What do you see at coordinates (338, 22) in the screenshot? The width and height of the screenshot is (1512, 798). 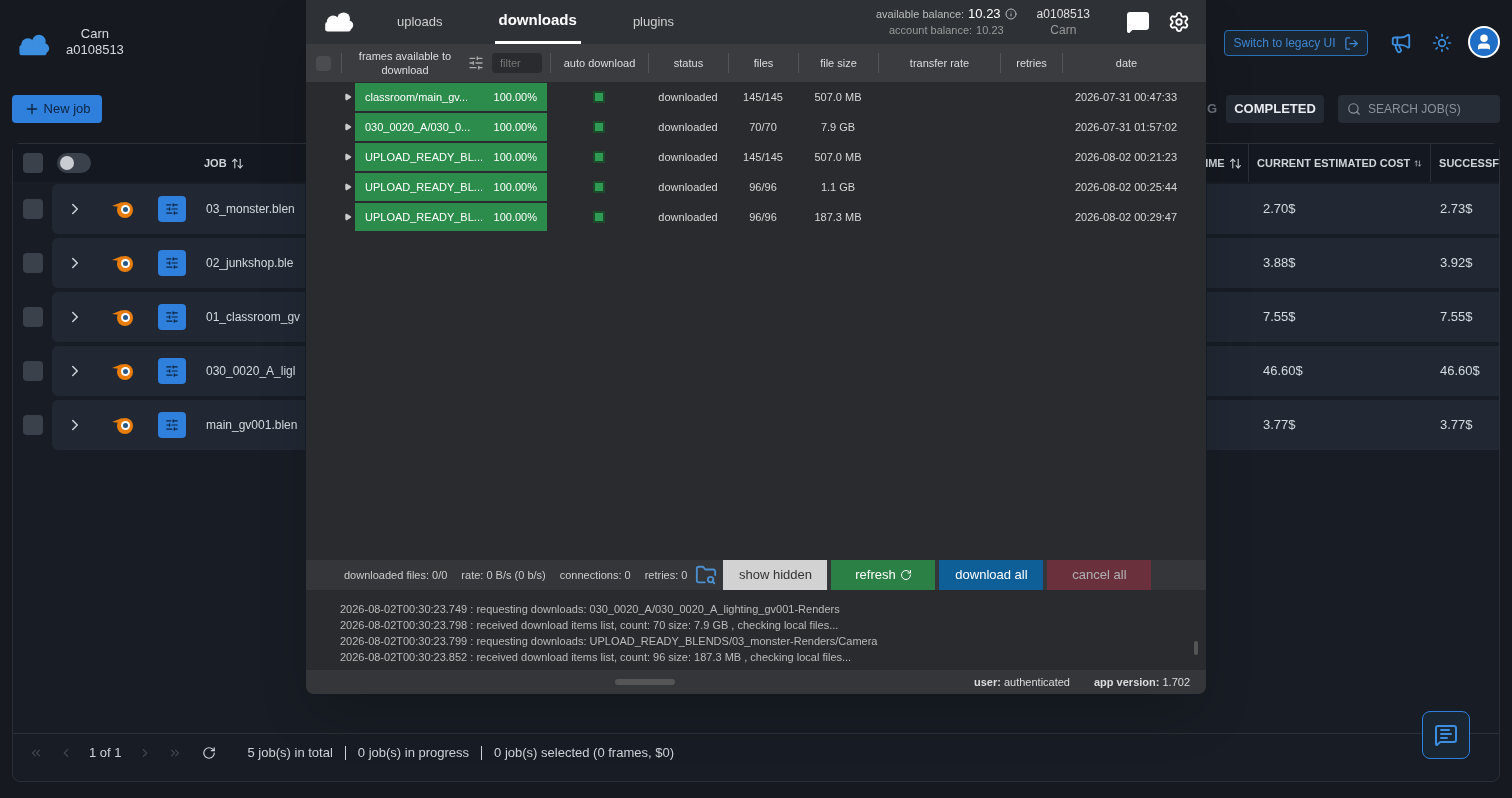 I see `logo-icon` at bounding box center [338, 22].